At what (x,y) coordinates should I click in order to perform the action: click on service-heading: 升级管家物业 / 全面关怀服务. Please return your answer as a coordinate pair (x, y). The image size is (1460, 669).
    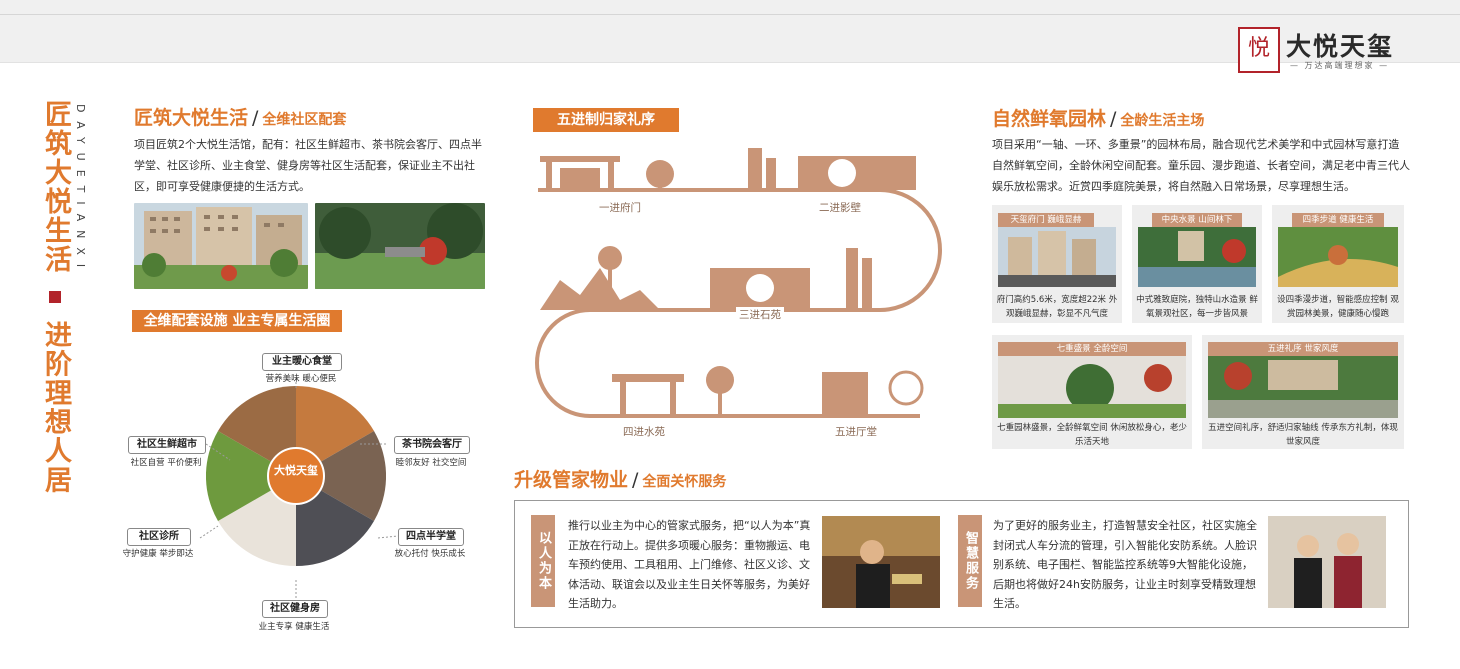
    Looking at the image, I should click on (620, 480).